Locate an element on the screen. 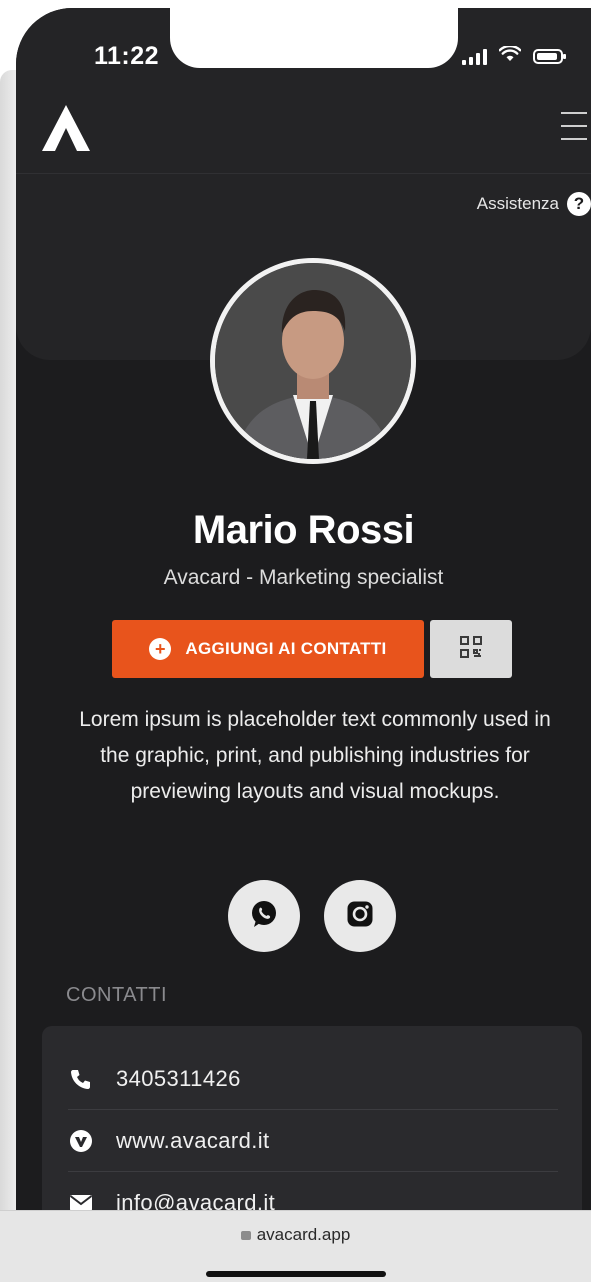 The image size is (591, 1282). camera-notch is located at coordinates (314, 38).